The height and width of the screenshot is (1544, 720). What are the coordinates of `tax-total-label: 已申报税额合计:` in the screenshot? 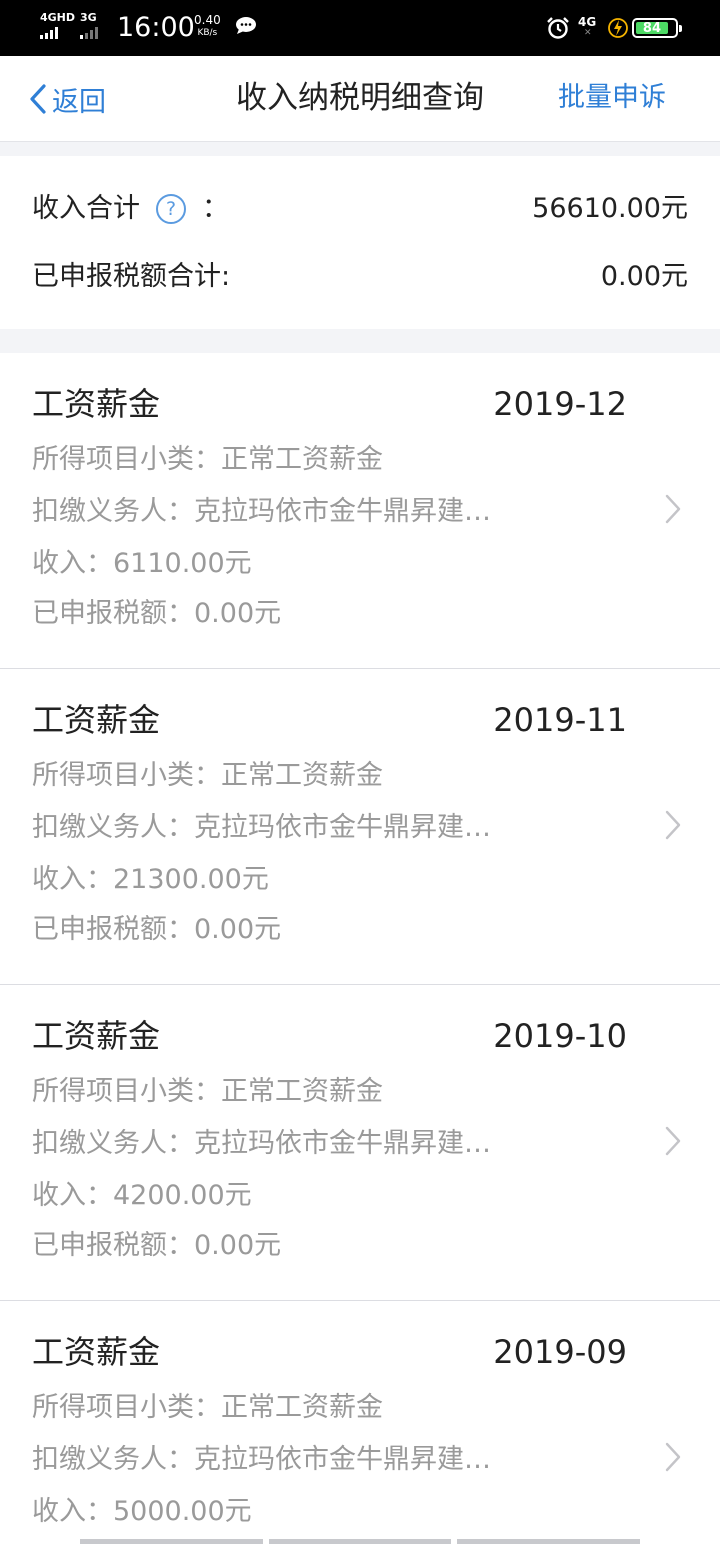 It's located at (131, 276).